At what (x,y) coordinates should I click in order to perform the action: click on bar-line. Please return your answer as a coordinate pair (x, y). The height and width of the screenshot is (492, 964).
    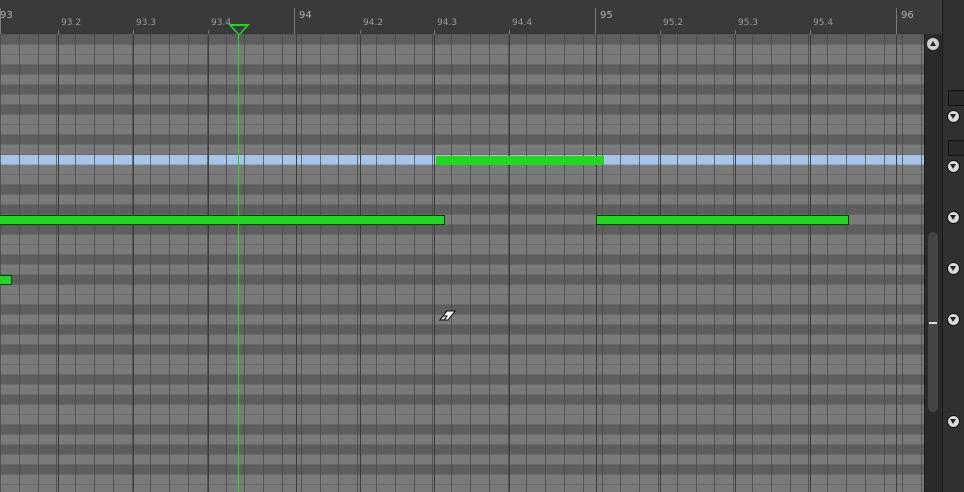
    Looking at the image, I should click on (296, 263).